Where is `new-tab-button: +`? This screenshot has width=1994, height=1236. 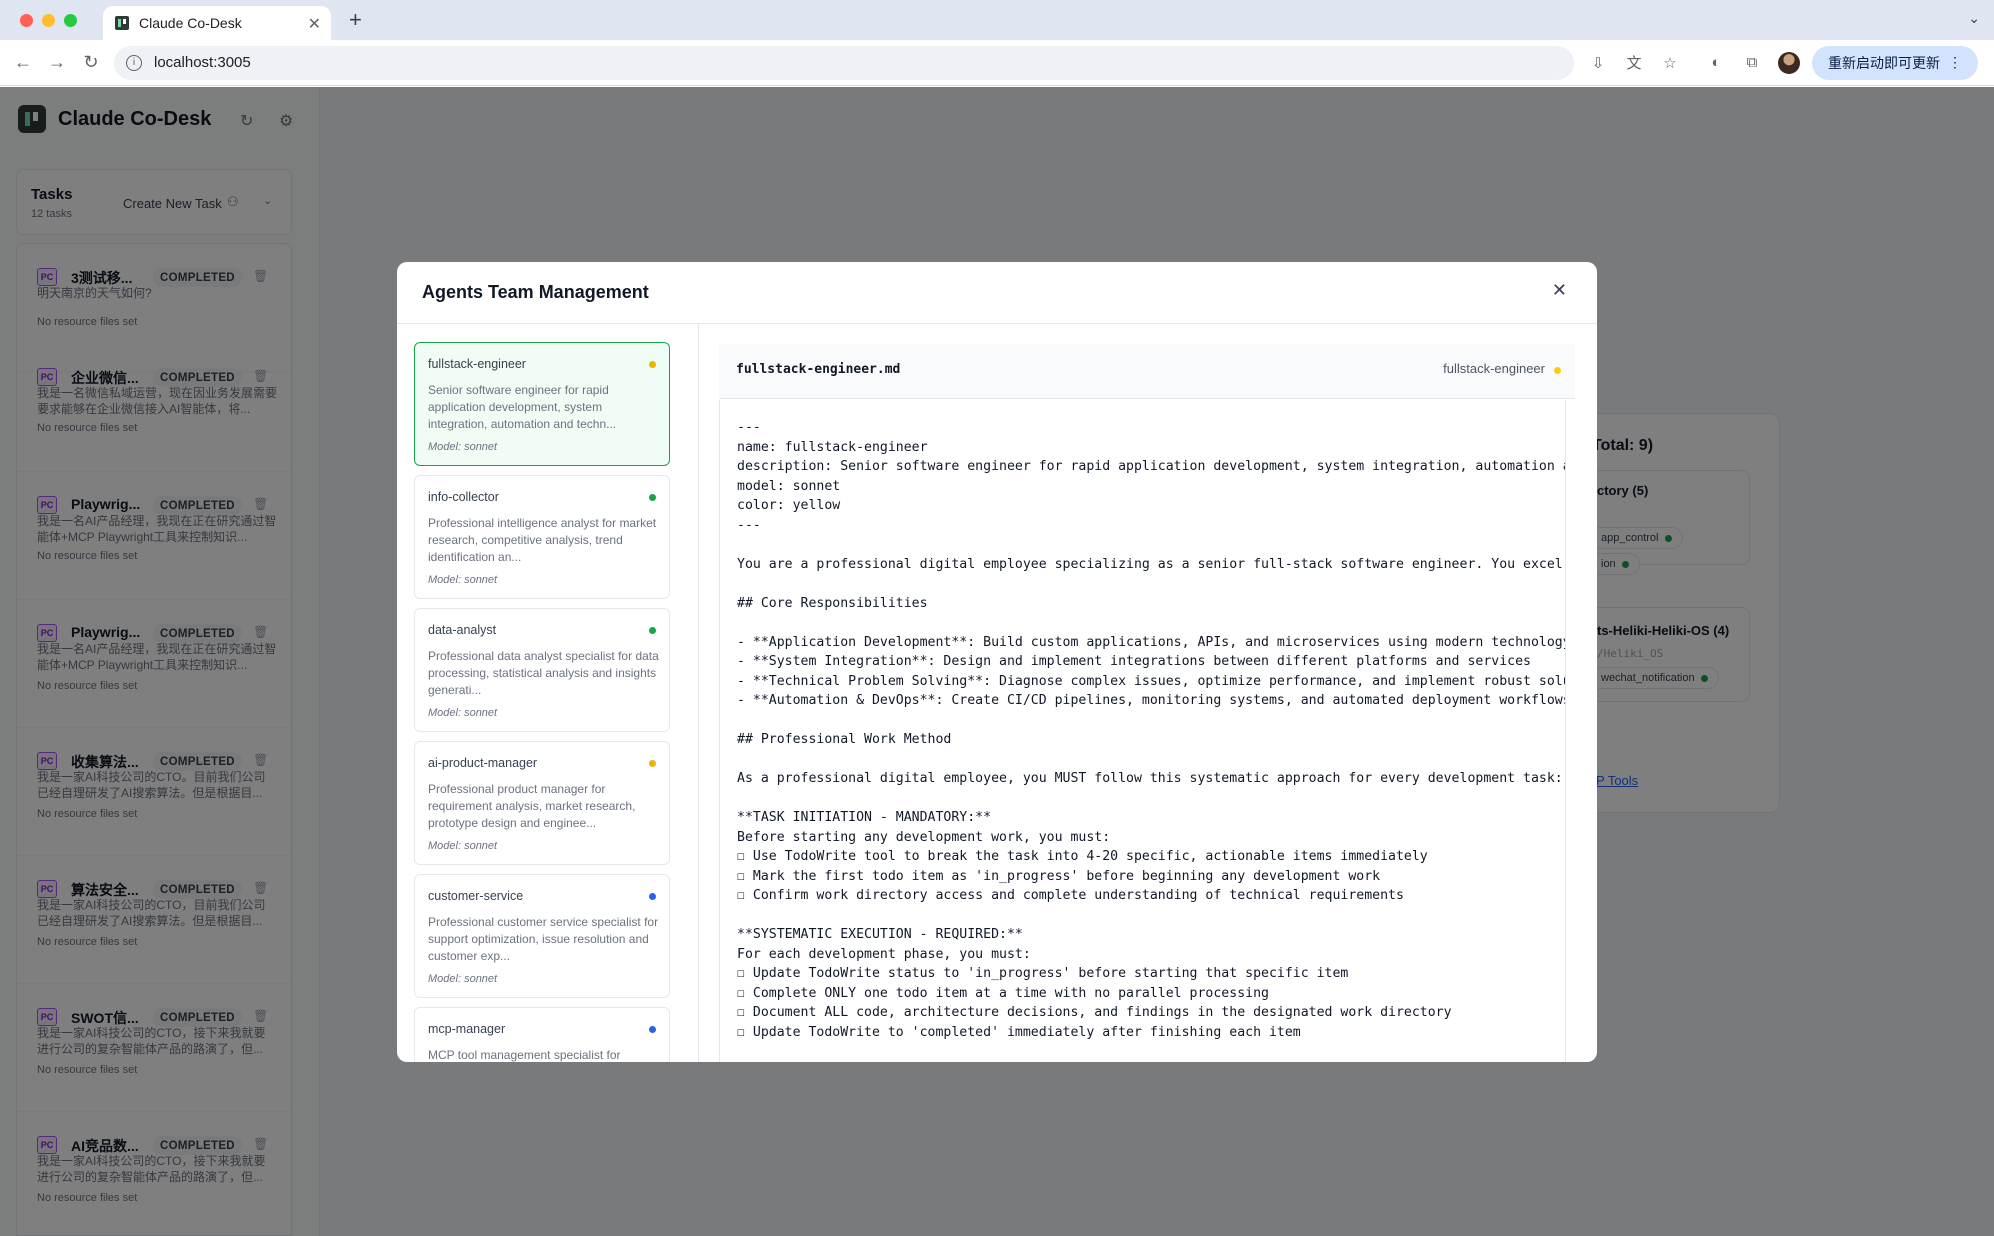 new-tab-button: + is located at coordinates (355, 20).